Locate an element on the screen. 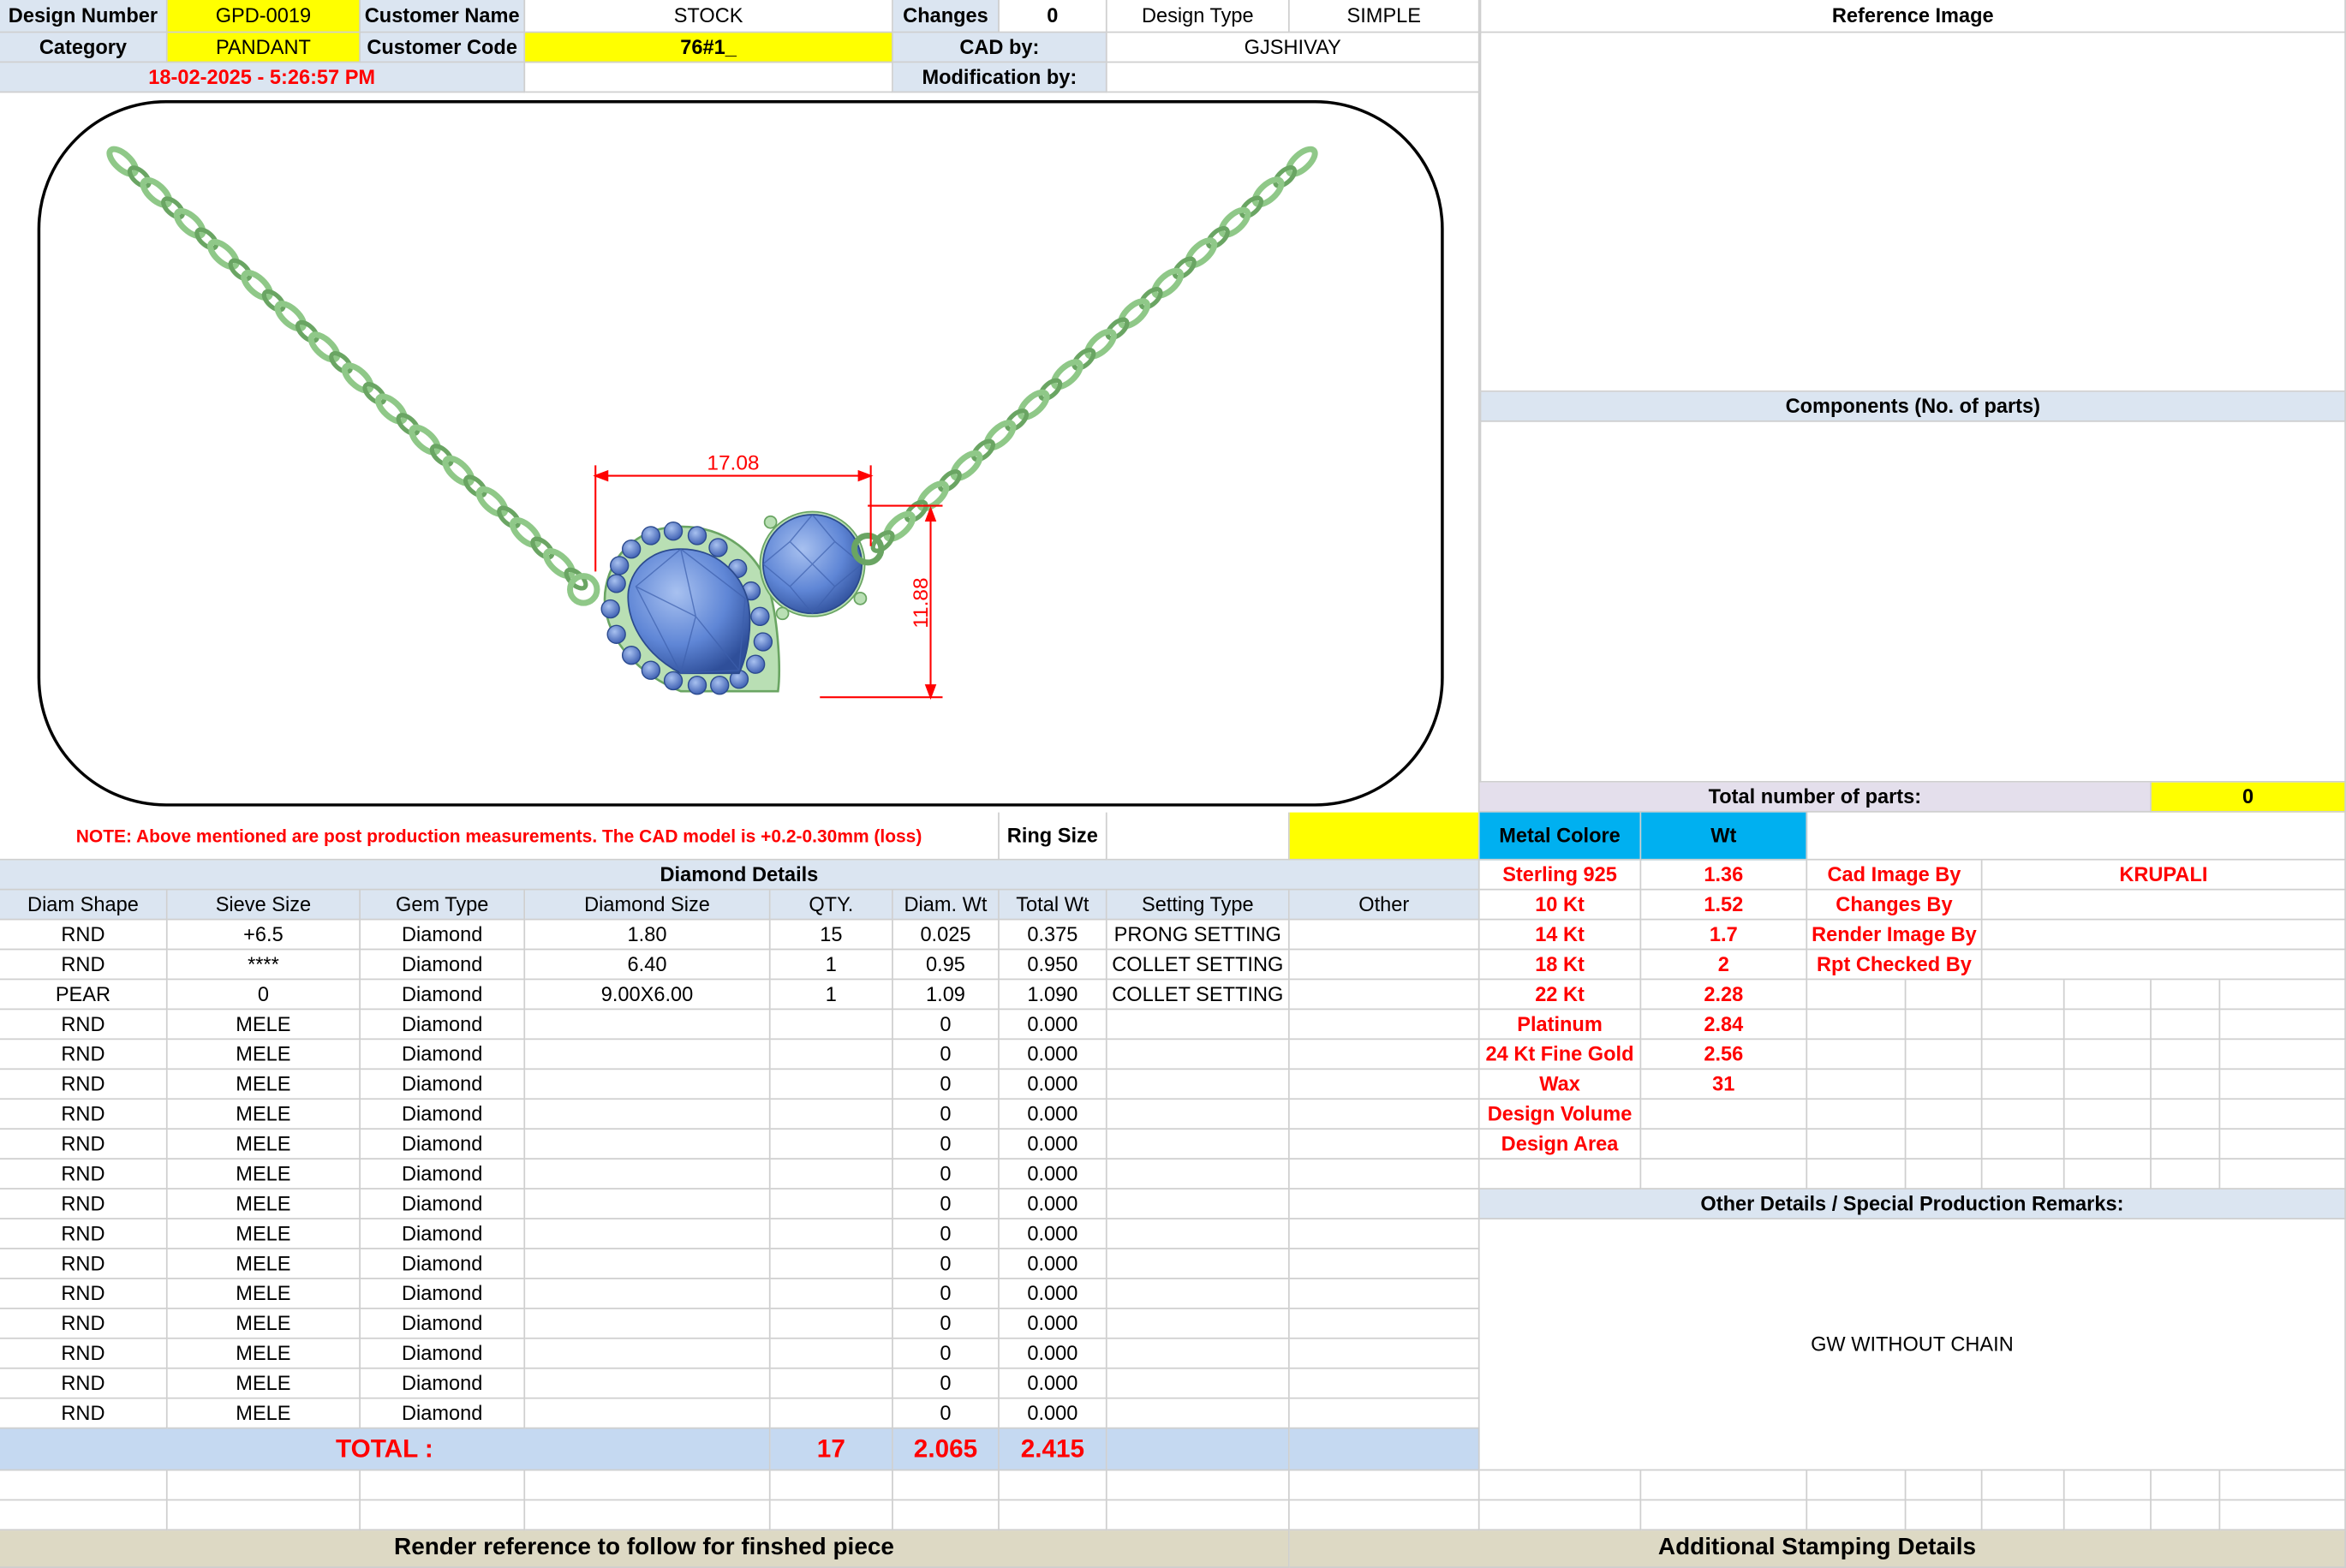  cad-by-cell: GJSHIVAY is located at coordinates (1294, 48).